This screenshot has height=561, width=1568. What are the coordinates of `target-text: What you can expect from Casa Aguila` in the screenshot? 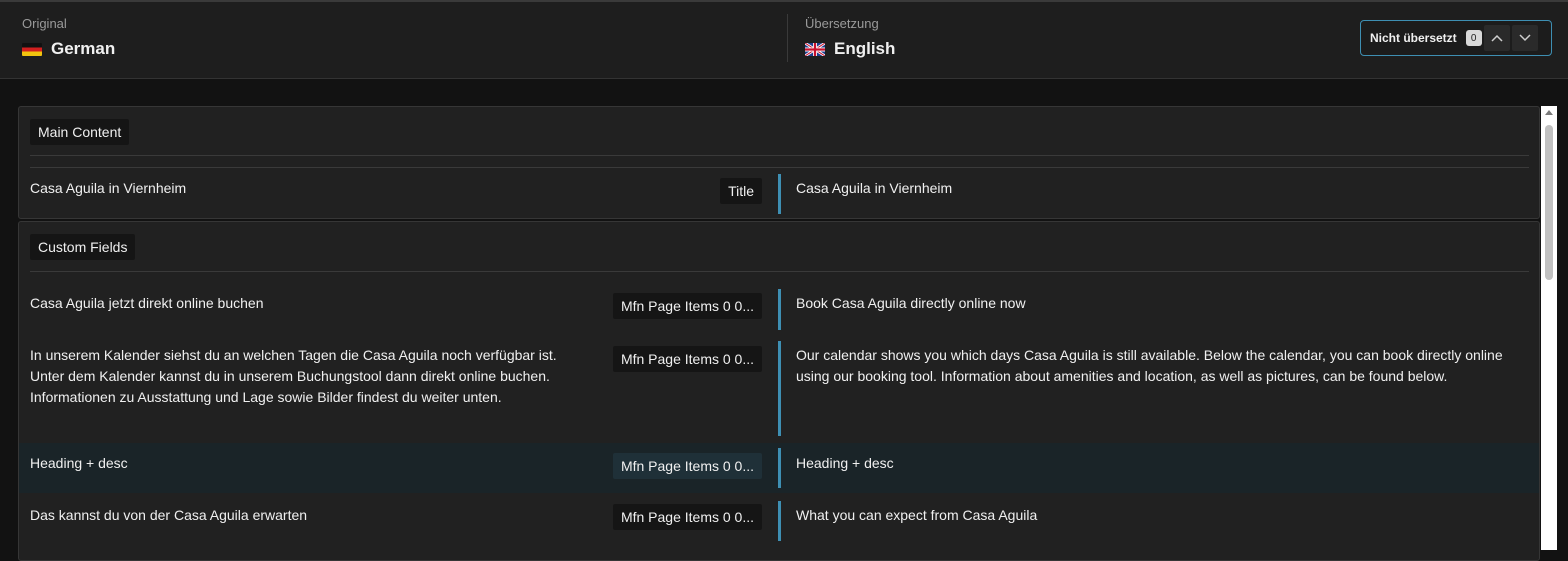 It's located at (1163, 515).